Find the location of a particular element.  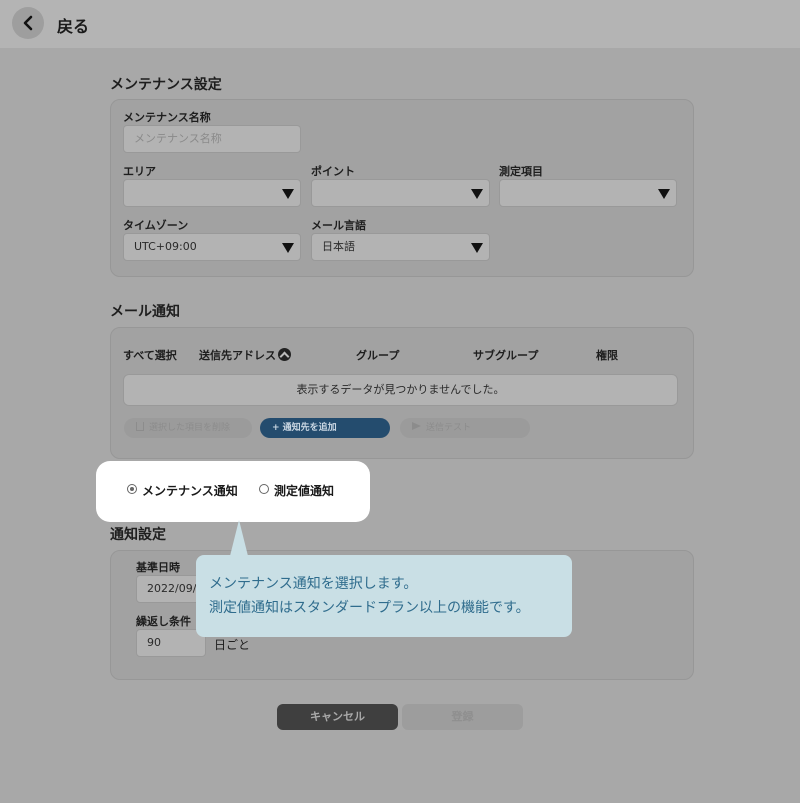

timezone-select: UTC+09:00 is located at coordinates (212, 247).